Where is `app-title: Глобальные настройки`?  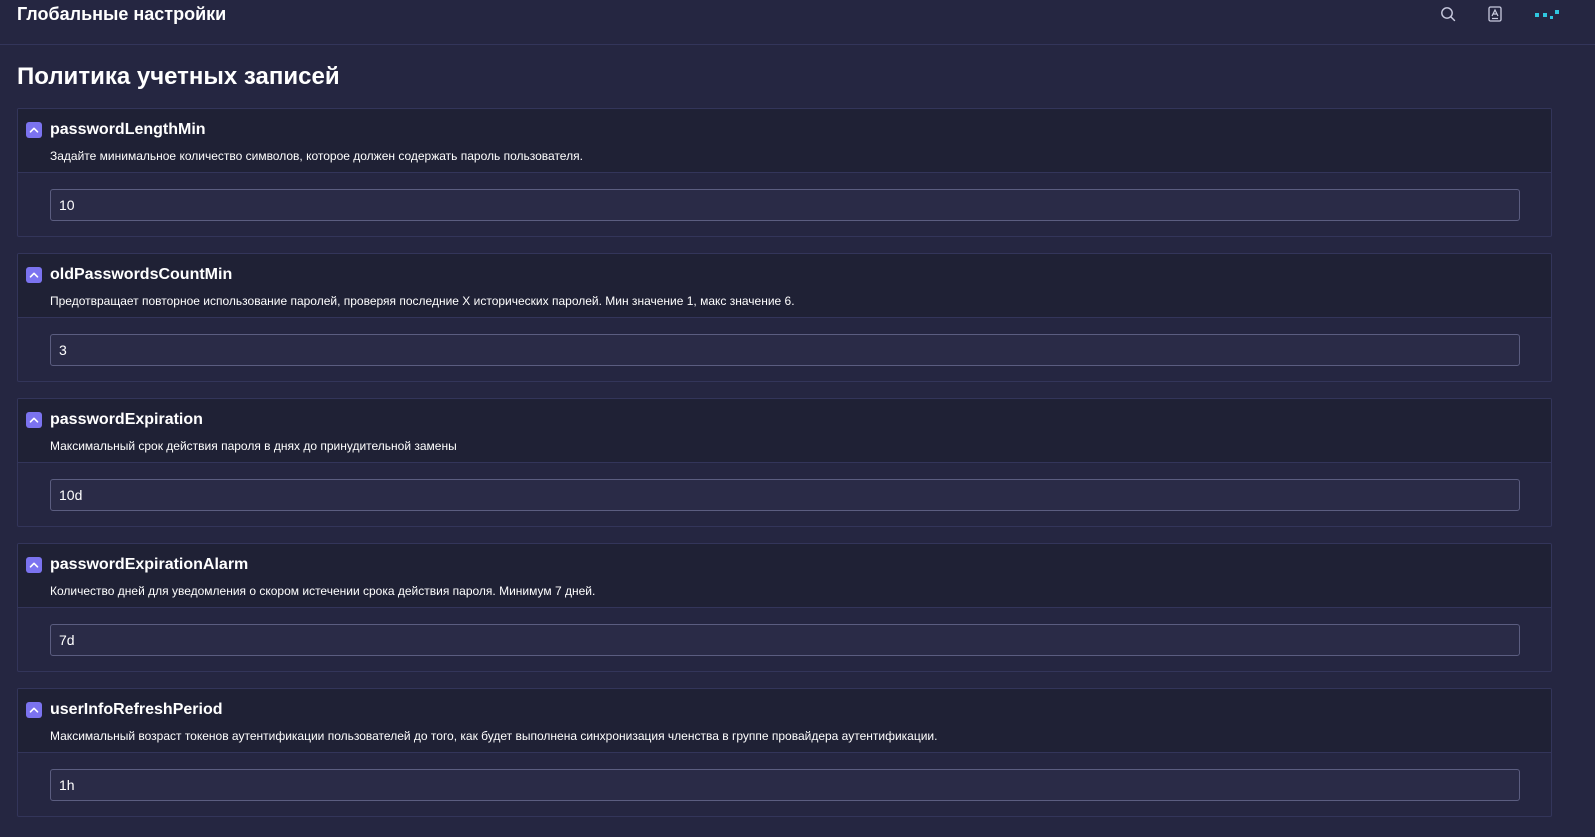
app-title: Глобальные настройки is located at coordinates (122, 14).